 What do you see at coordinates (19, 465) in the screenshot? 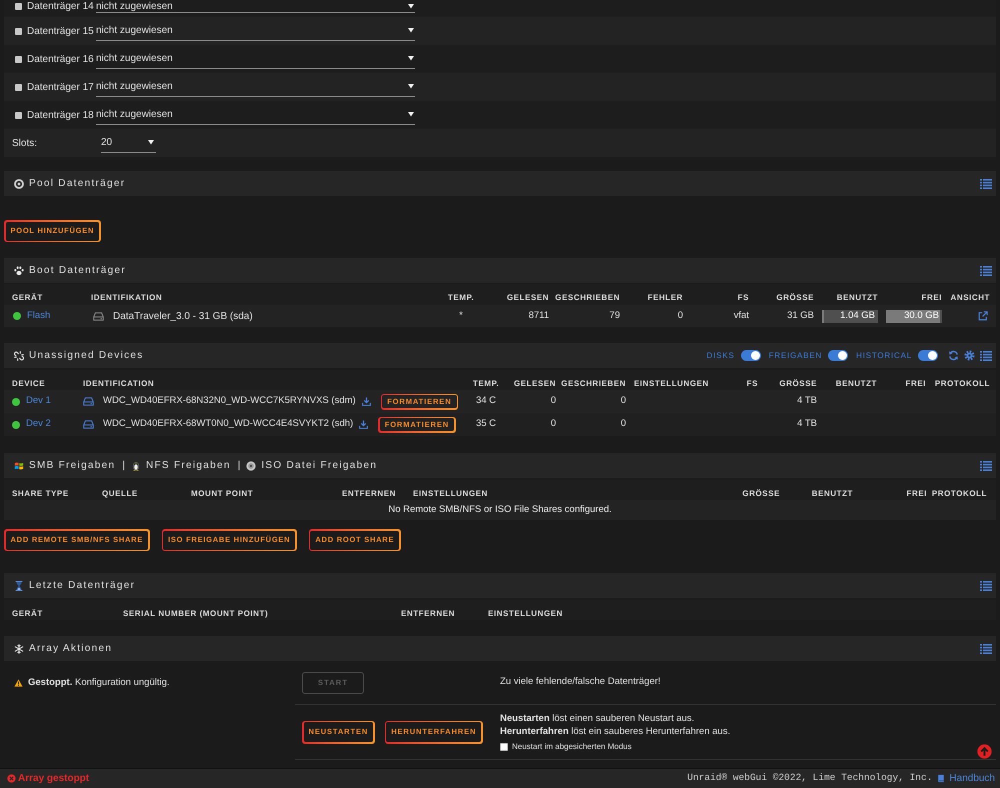
I see `four-pane-flag-icon` at bounding box center [19, 465].